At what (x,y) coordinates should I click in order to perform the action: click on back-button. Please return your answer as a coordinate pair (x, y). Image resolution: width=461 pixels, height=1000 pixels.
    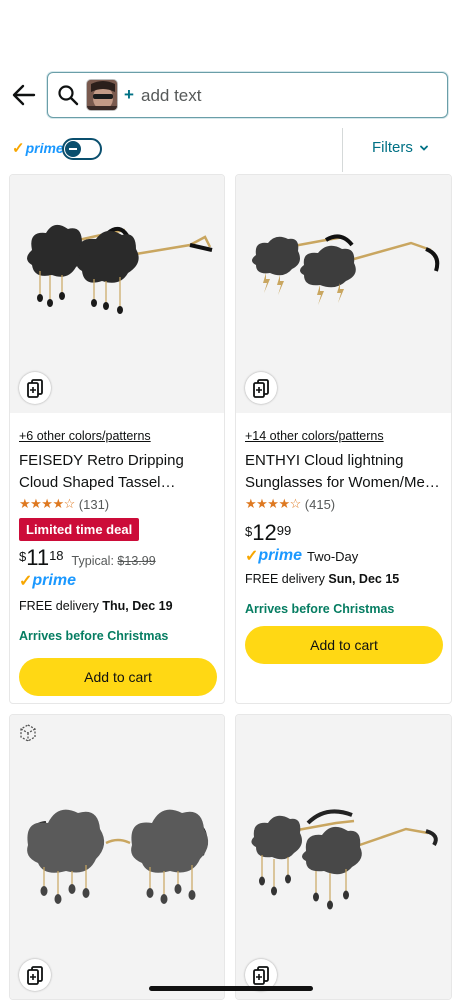
    Looking at the image, I should click on (24, 95).